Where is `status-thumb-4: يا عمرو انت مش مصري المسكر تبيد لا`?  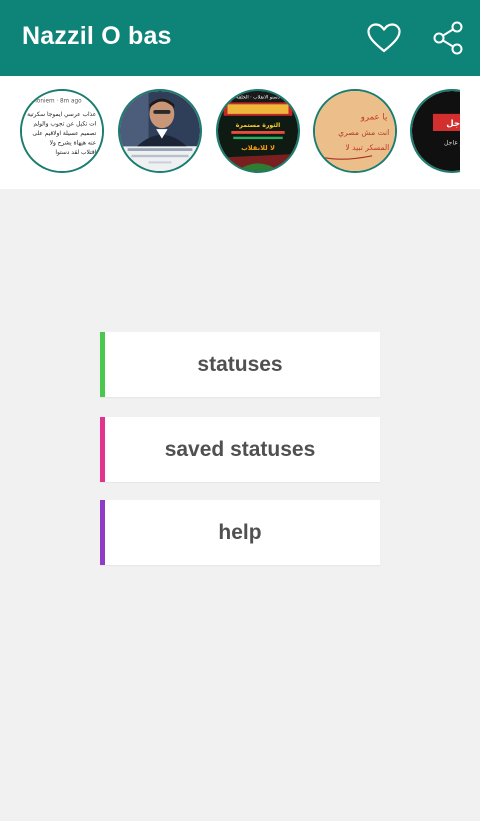
status-thumb-4: يا عمرو انت مش مصري المسكر تبيد لا is located at coordinates (355, 131).